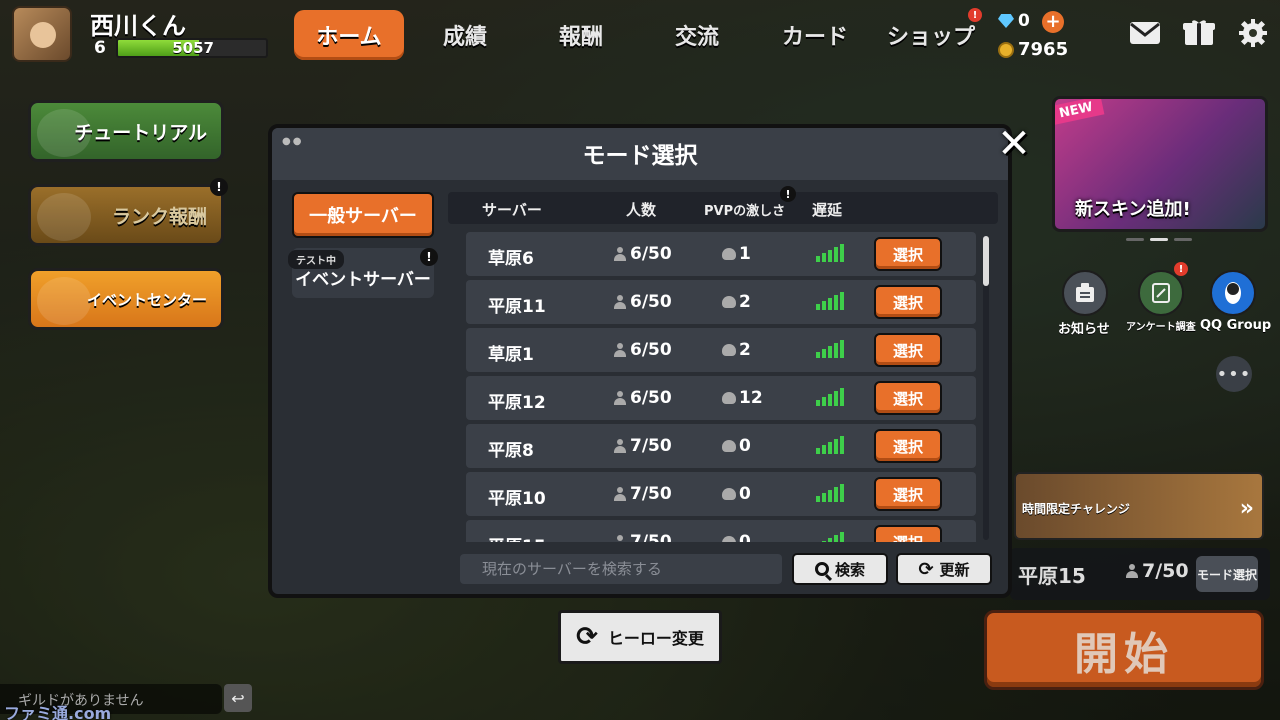 The height and width of the screenshot is (720, 1280). Describe the element at coordinates (621, 569) in the screenshot. I see `server-search-input` at that location.